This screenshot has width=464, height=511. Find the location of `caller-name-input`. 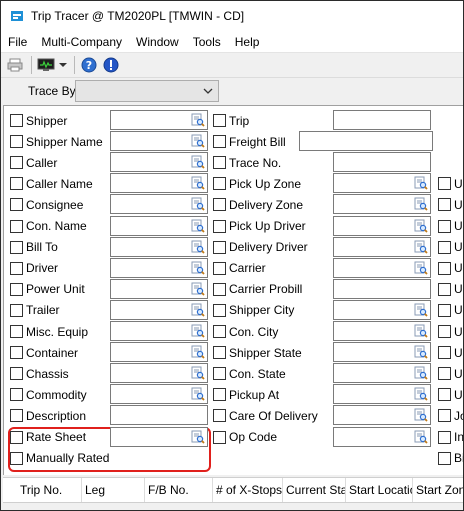

caller-name-input is located at coordinates (159, 183).